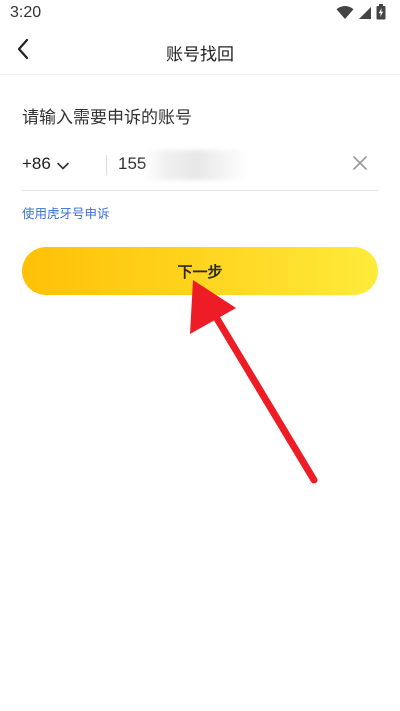 The height and width of the screenshot is (711, 400). What do you see at coordinates (196, 165) in the screenshot?
I see `redacted-digits` at bounding box center [196, 165].